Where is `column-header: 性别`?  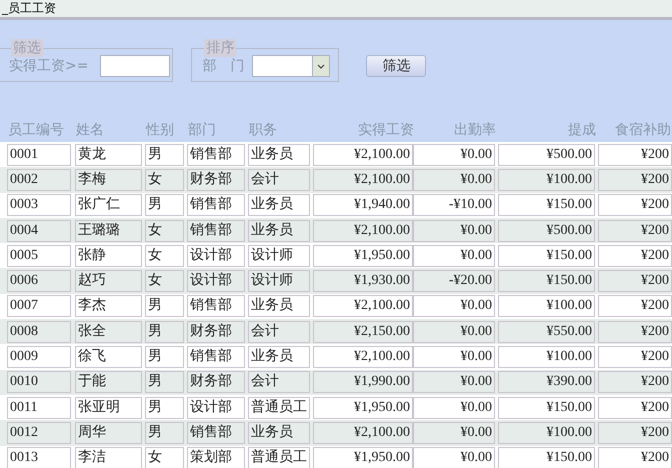
column-header: 性别 is located at coordinates (160, 129).